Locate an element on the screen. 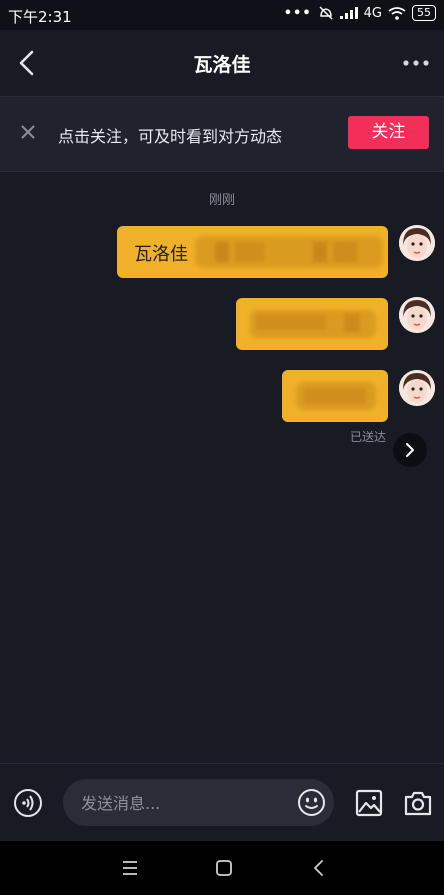  chat-header: 瓦洛佳 is located at coordinates (222, 63).